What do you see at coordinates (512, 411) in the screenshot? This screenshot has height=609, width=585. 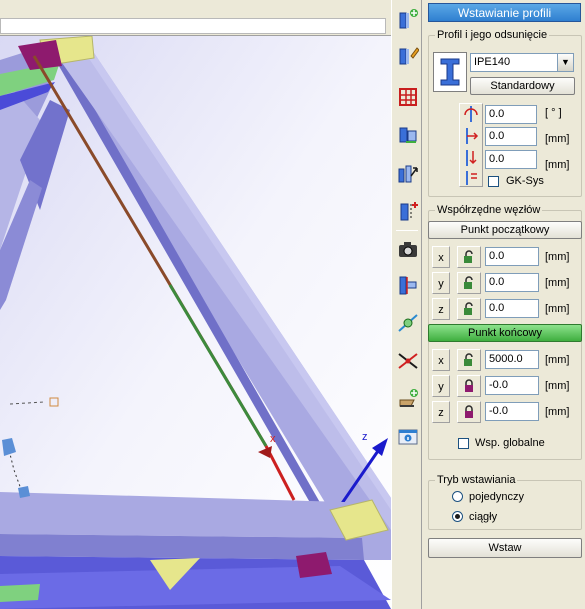 I see `end-z-input: -0.0` at bounding box center [512, 411].